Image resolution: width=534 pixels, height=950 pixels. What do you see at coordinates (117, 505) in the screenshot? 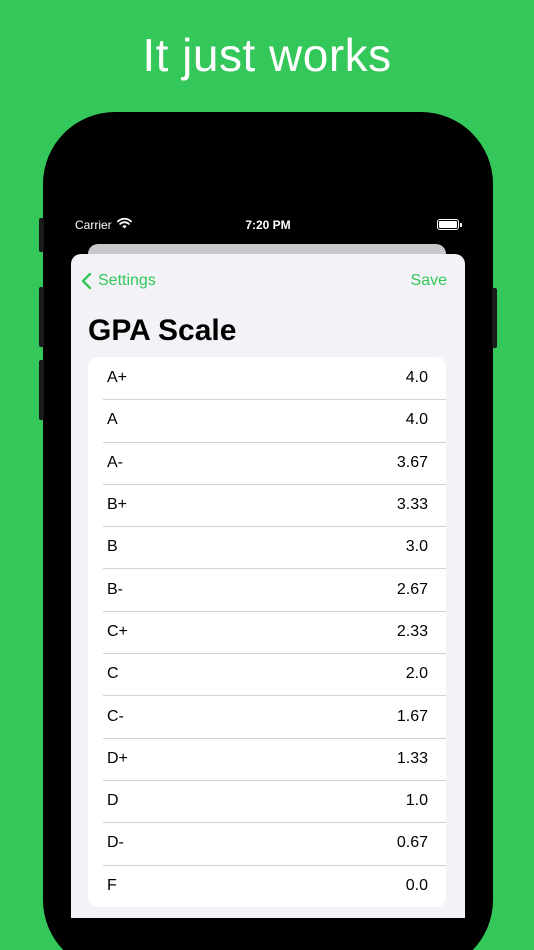
I see `grade-label: B+` at bounding box center [117, 505].